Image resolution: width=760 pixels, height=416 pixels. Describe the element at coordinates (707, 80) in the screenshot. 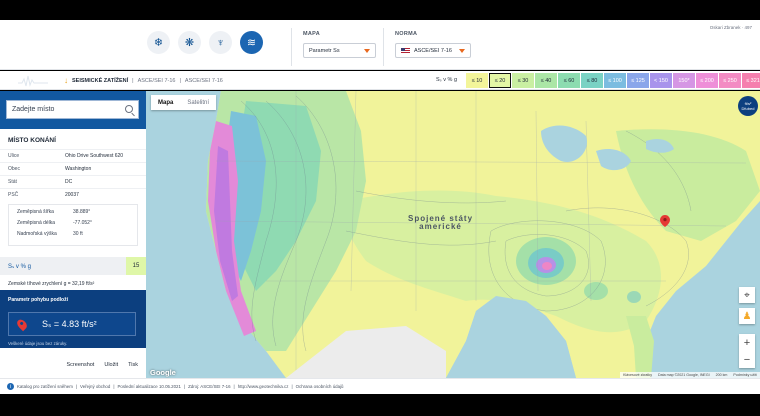

I see `legend-swatch: ≤ 200` at that location.